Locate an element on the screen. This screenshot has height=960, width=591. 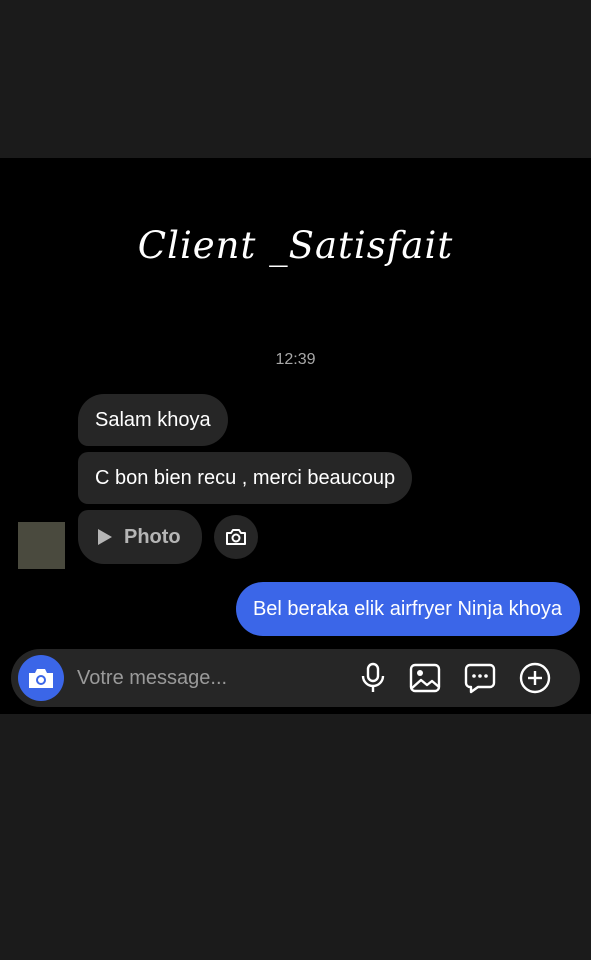
image-icon is located at coordinates (425, 678).